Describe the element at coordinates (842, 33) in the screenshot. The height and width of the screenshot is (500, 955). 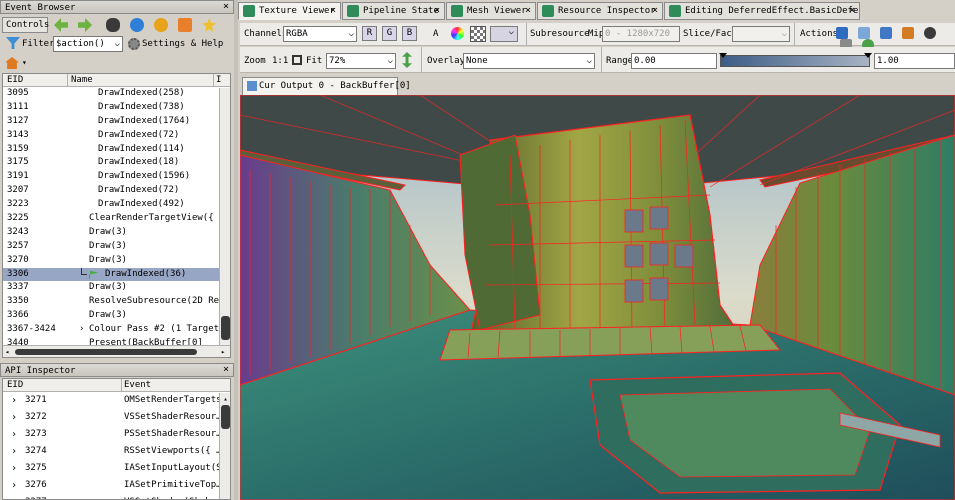
I see `save-icon` at that location.